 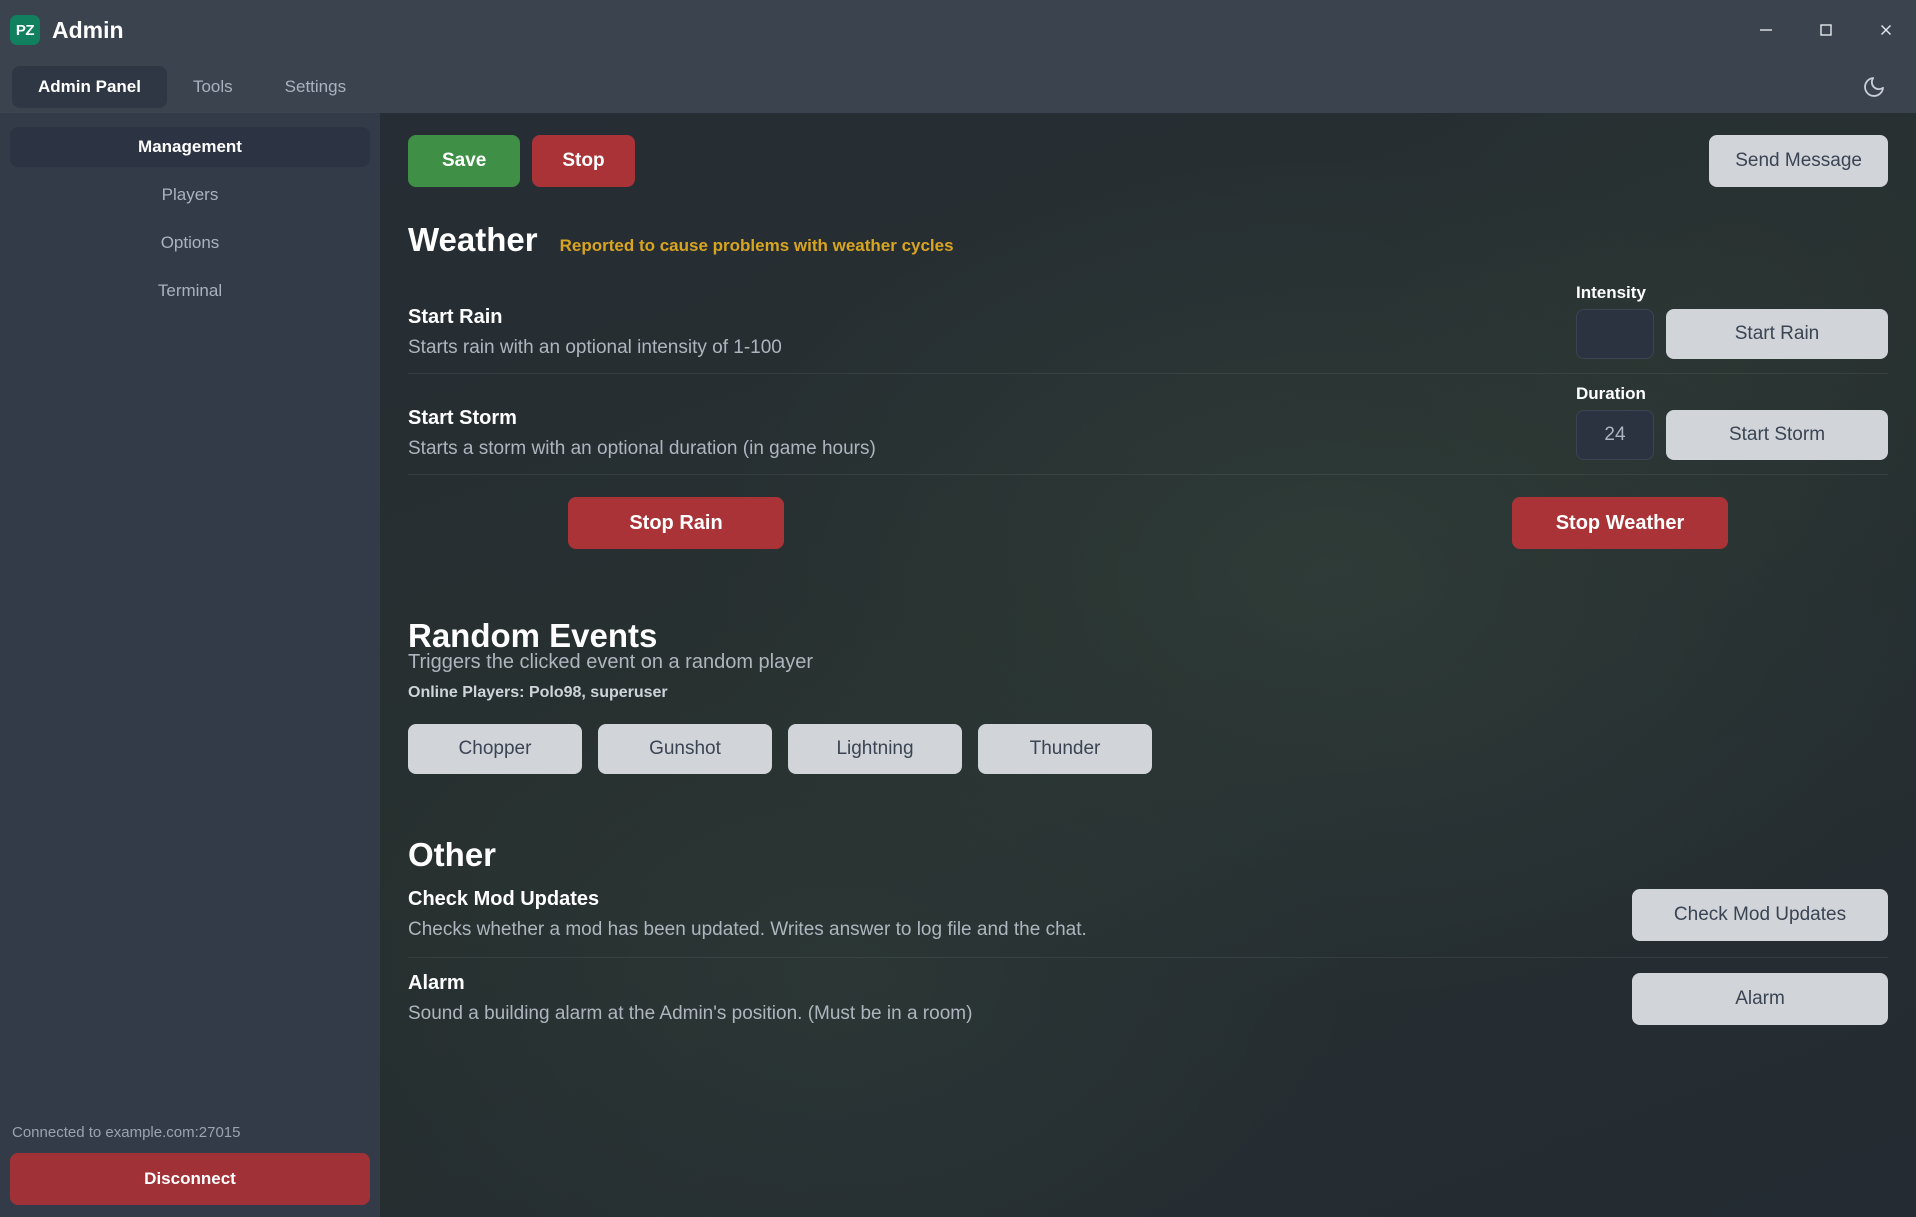 I want to click on random-events-buttons: Chopper Gunshot Lightning Thunder, so click(x=1148, y=749).